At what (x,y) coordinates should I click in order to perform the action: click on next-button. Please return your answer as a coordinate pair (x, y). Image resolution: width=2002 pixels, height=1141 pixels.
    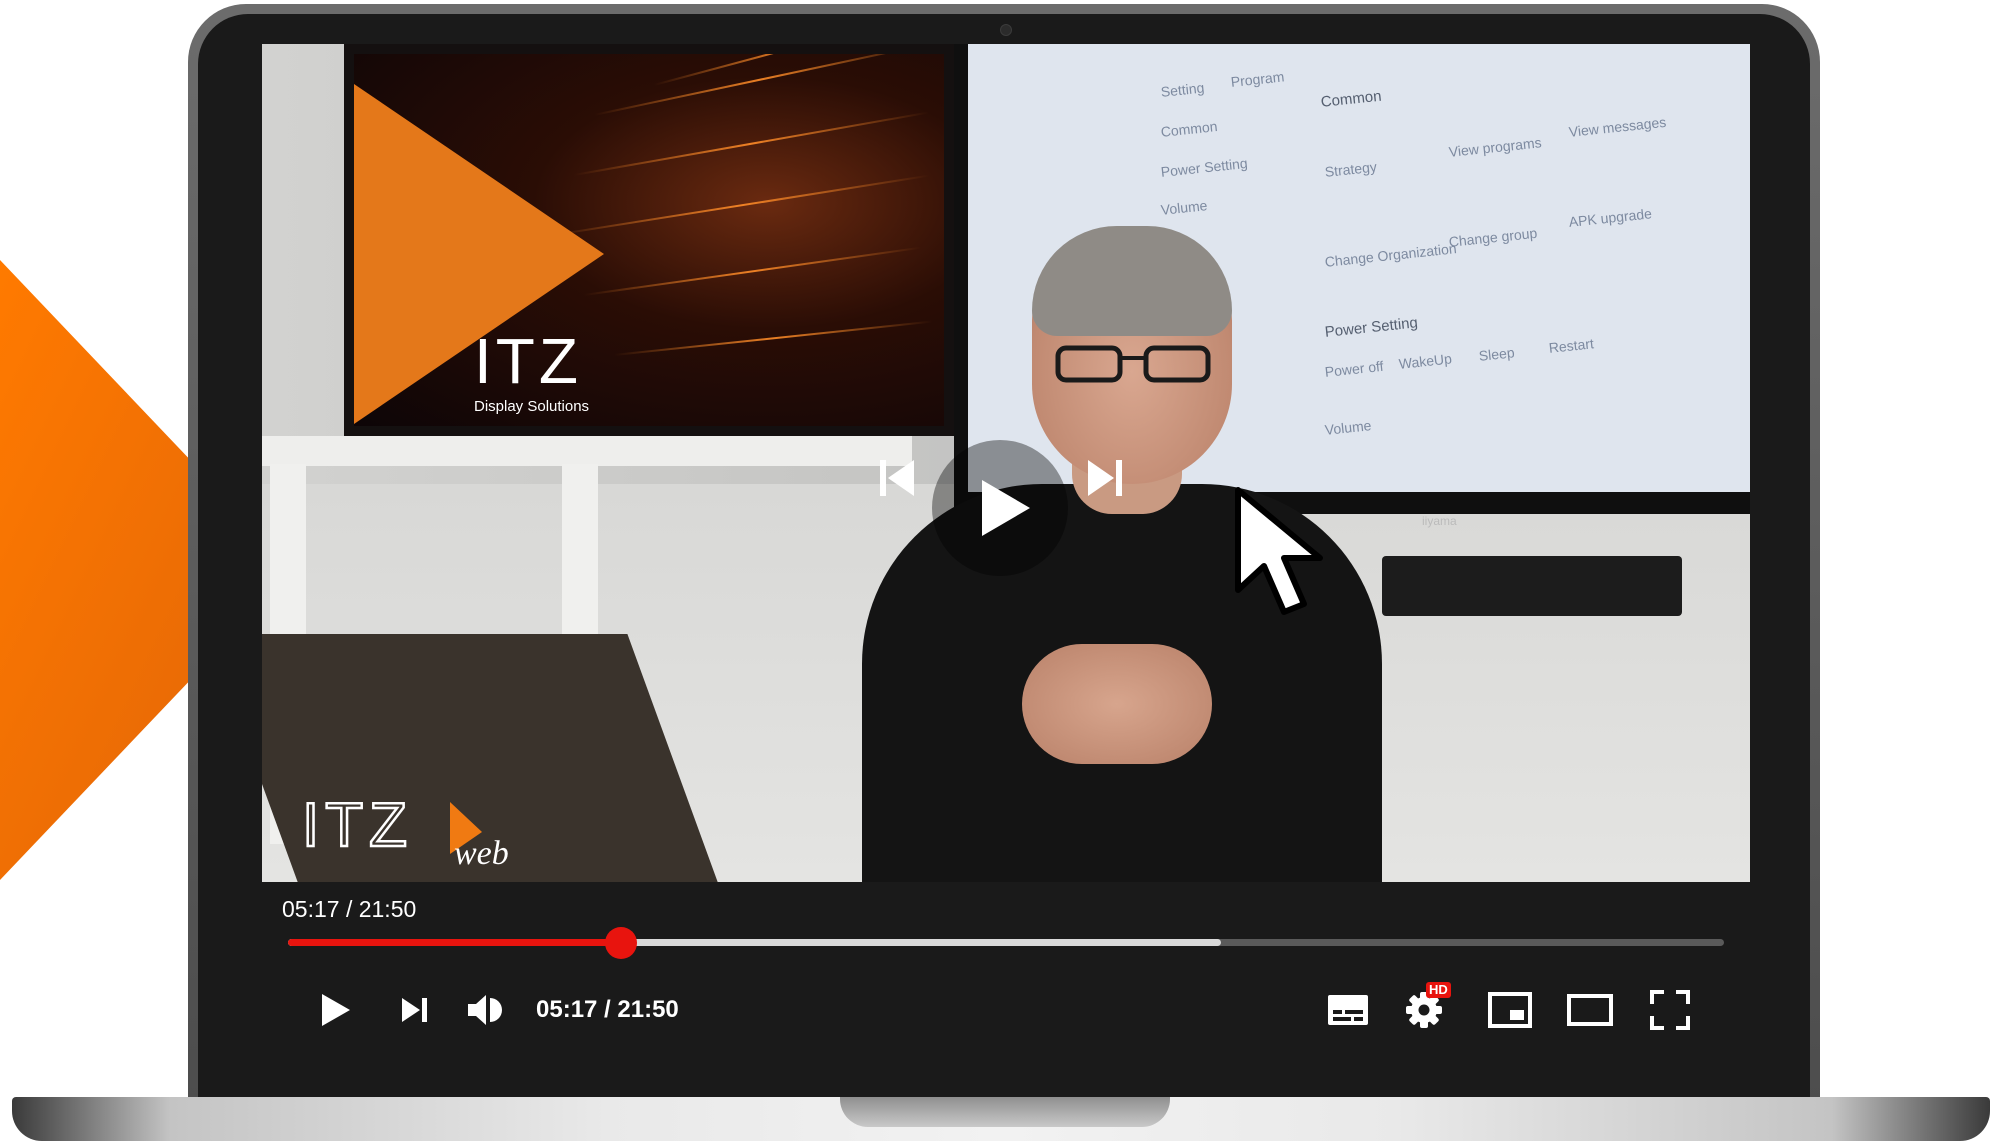
    Looking at the image, I should click on (414, 1010).